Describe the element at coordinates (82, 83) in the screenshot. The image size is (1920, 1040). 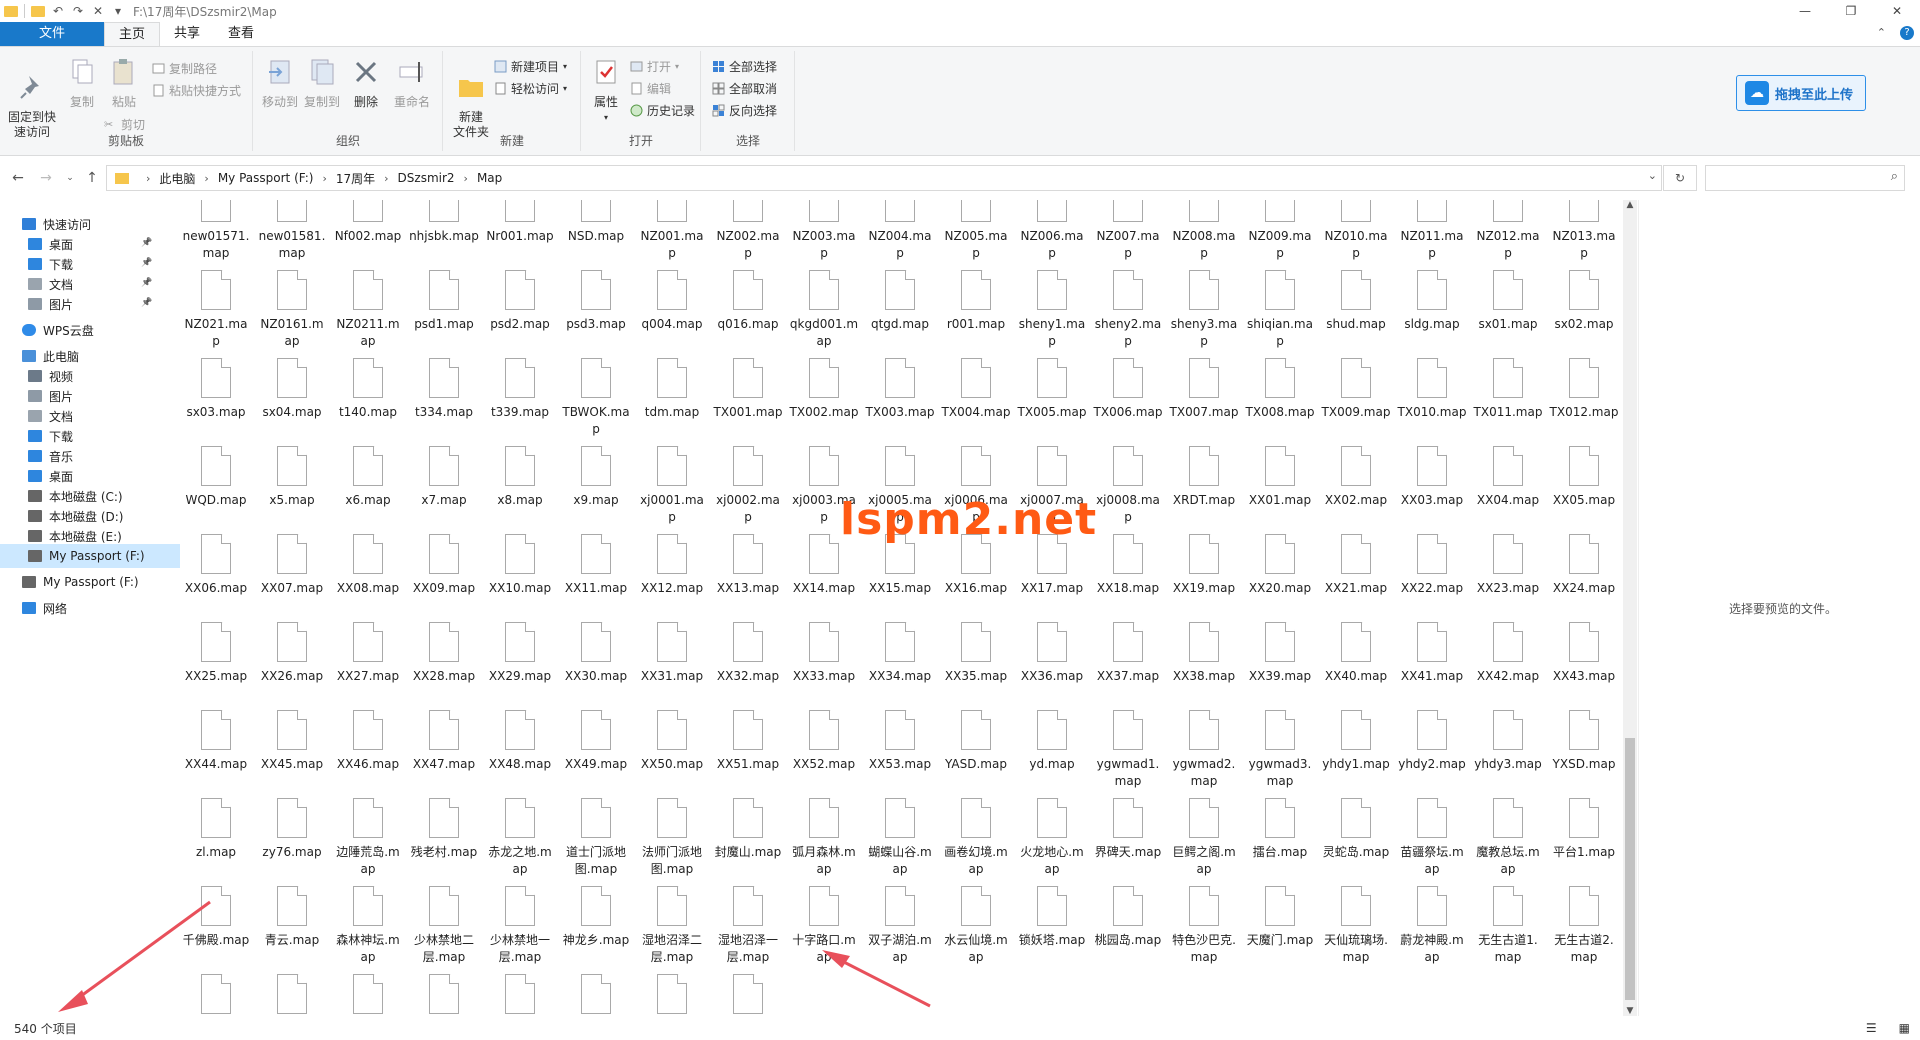
I see `copy-button: 复制` at that location.